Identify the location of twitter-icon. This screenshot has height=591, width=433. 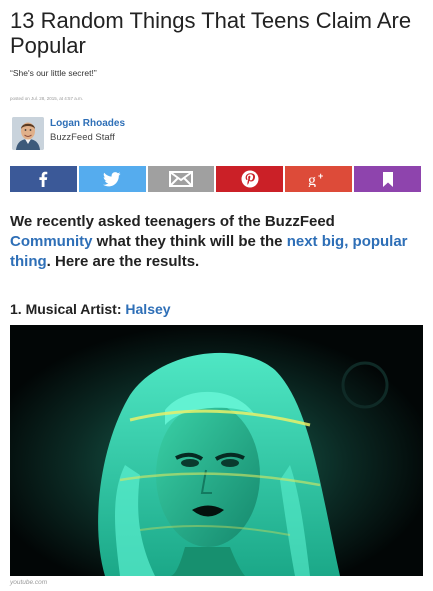
(112, 179).